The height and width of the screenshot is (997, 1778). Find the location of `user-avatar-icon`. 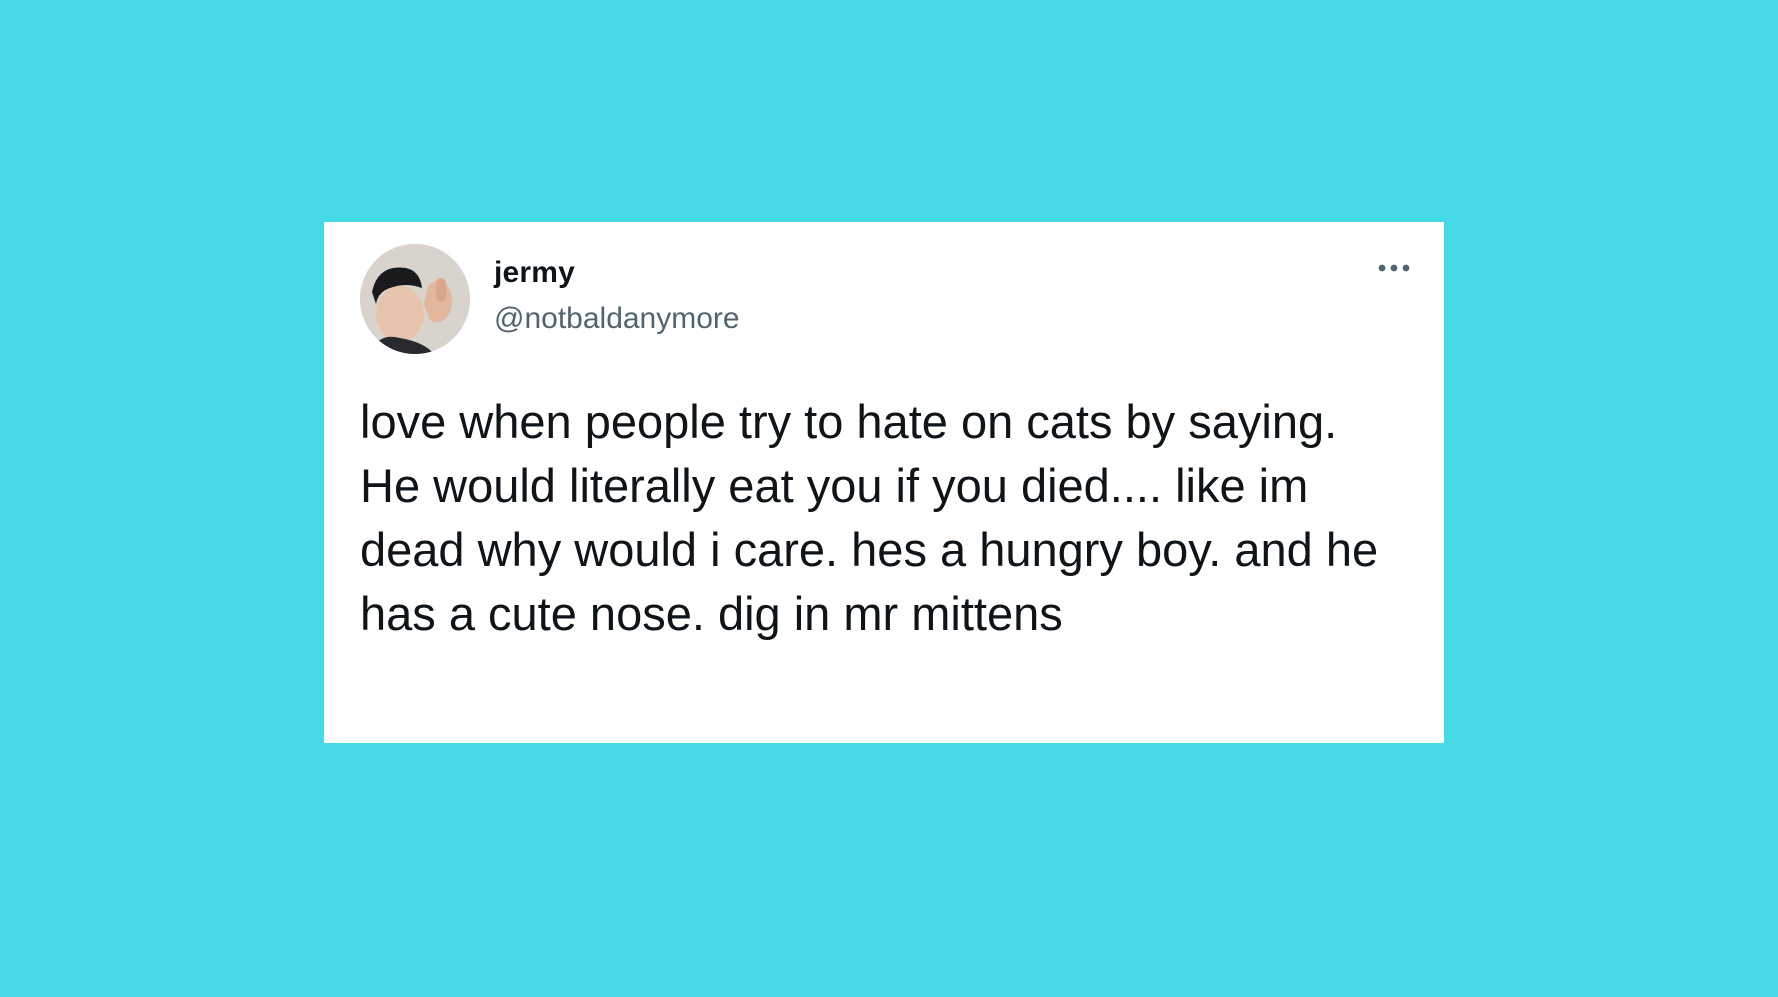

user-avatar-icon is located at coordinates (415, 299).